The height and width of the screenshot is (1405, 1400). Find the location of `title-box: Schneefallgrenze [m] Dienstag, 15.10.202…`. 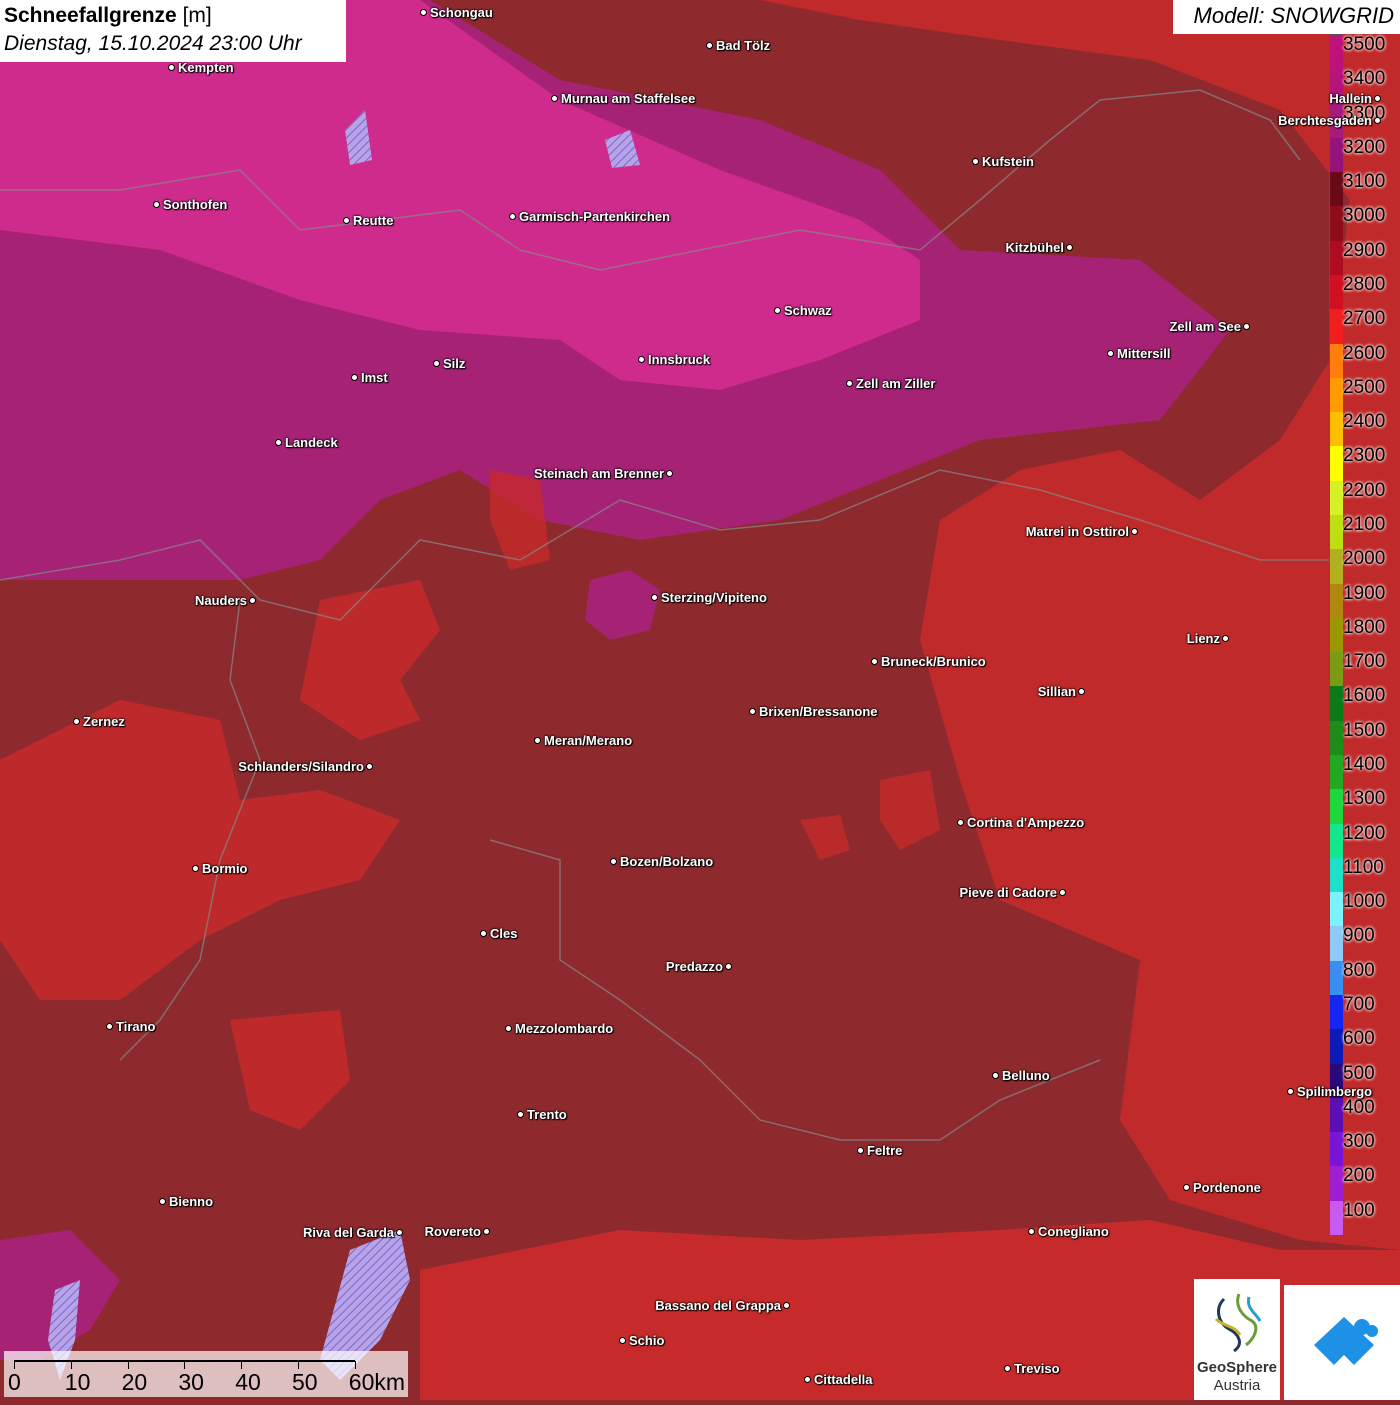

title-box: Schneefallgrenze [m] Dienstag, 15.10.202… is located at coordinates (173, 31).